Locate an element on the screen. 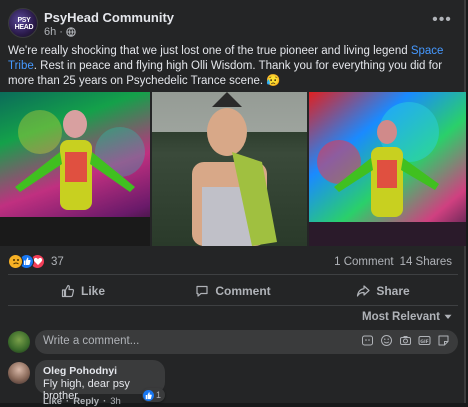 This screenshot has width=468, height=407. post-time: 6h is located at coordinates (50, 32).